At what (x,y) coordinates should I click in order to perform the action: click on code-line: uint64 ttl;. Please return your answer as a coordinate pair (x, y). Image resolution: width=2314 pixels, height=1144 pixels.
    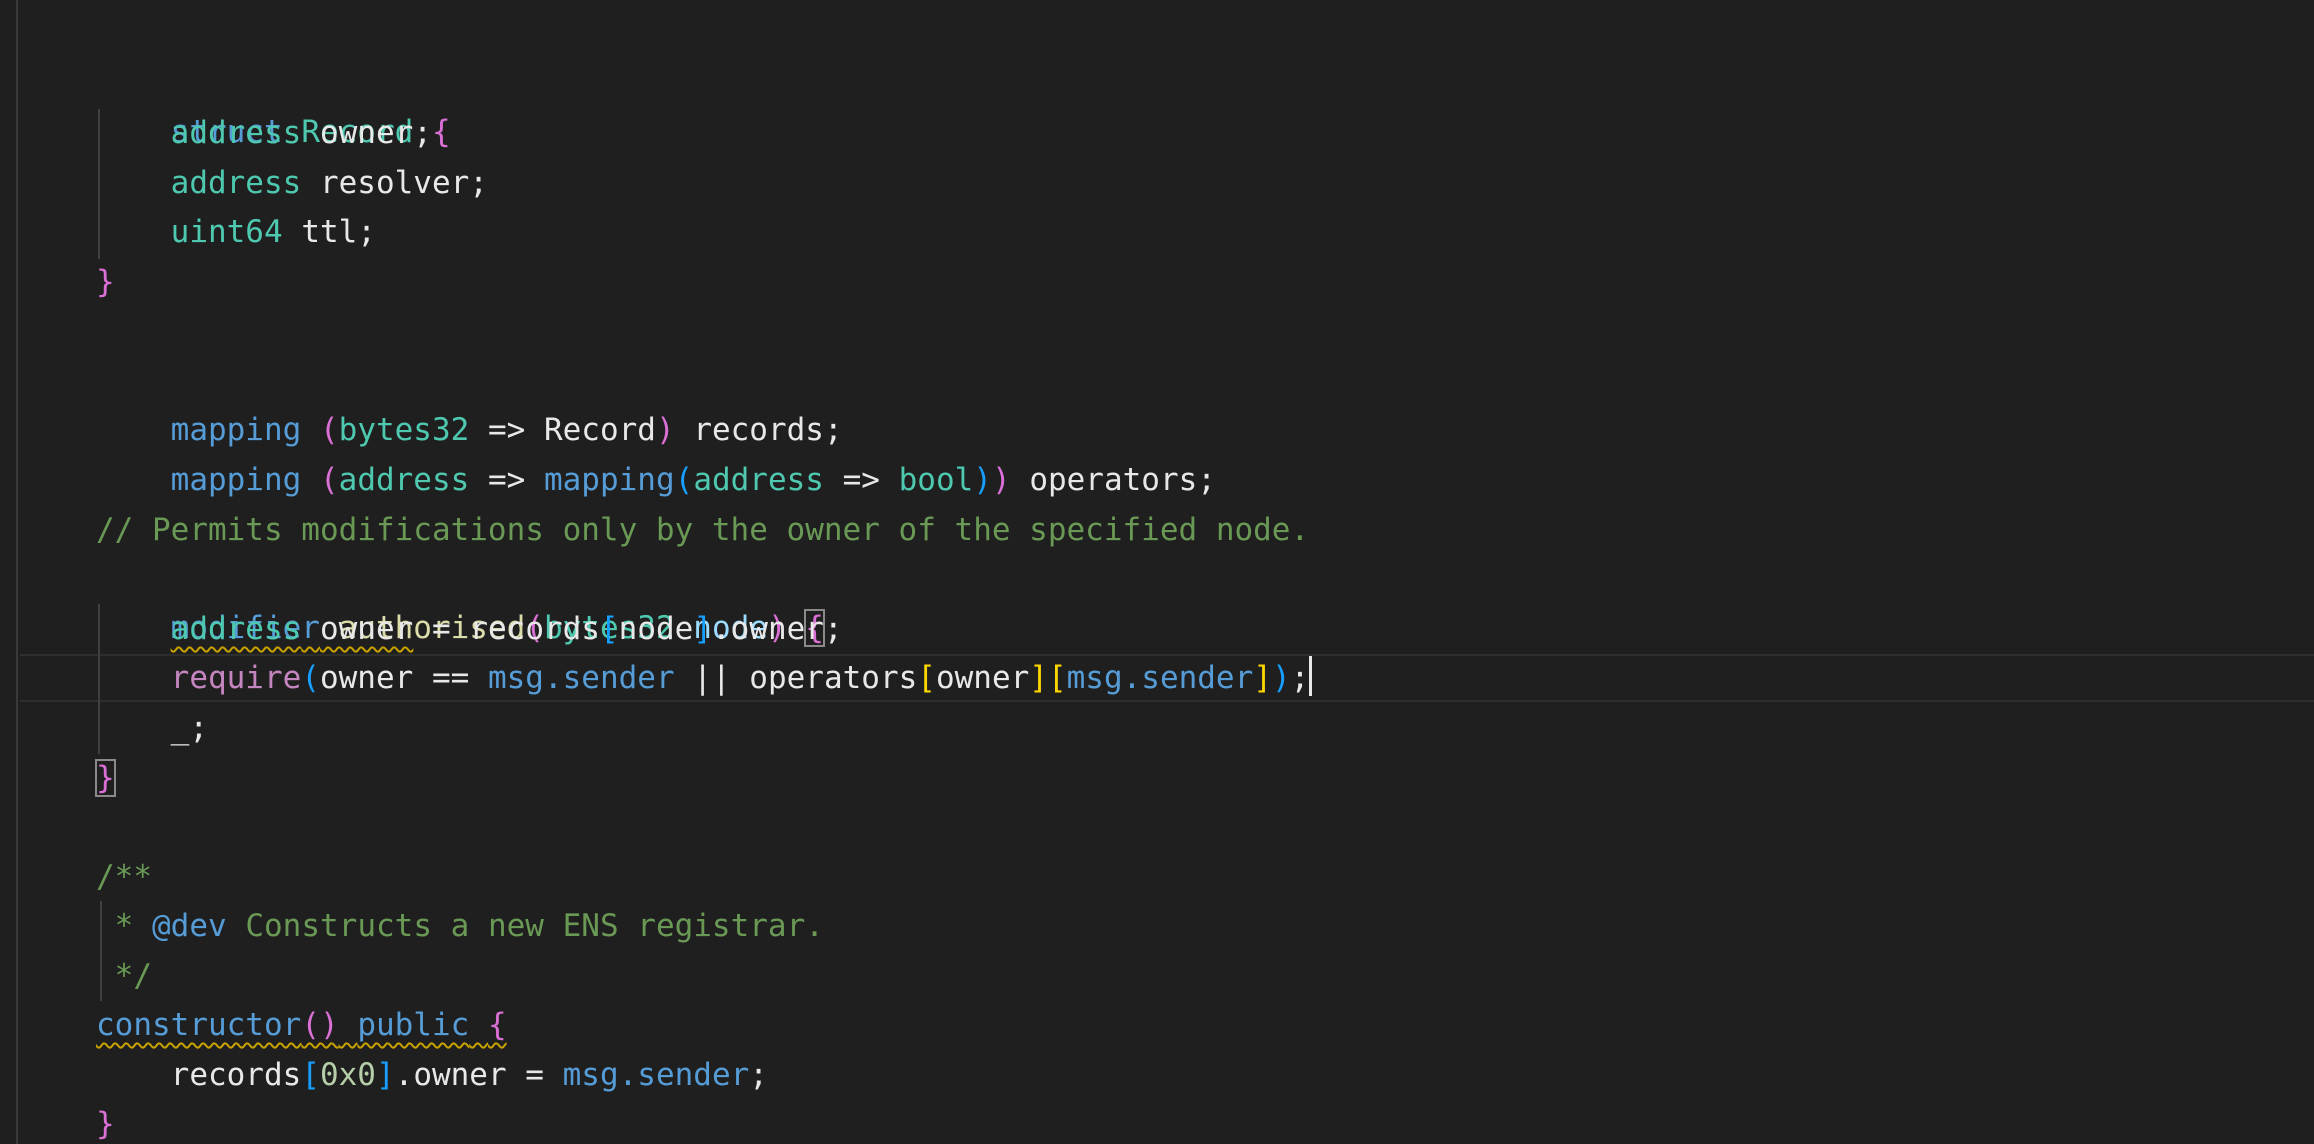
    Looking at the image, I should click on (236, 232).